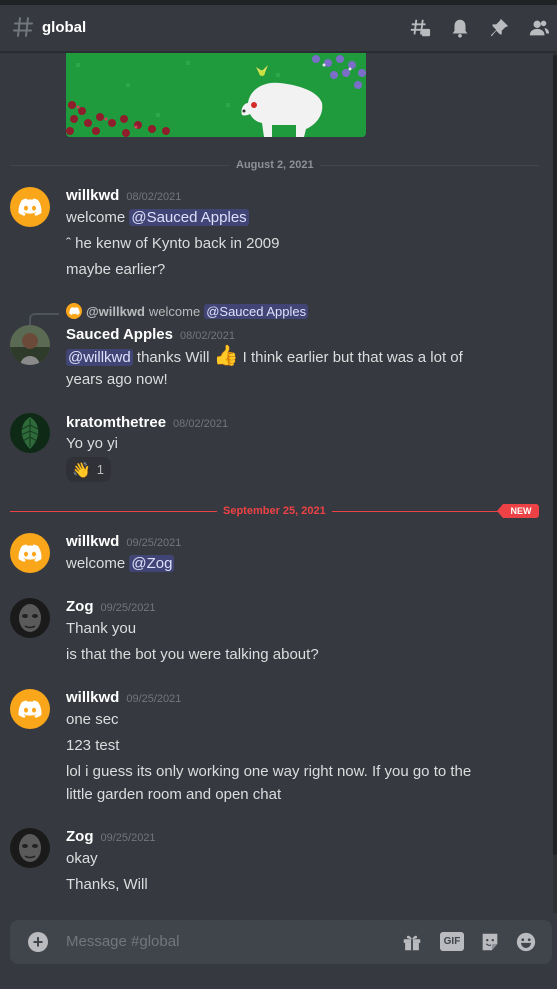 This screenshot has height=989, width=557. Describe the element at coordinates (81, 469) in the screenshot. I see `waving-hand-emoji: 👋` at that location.